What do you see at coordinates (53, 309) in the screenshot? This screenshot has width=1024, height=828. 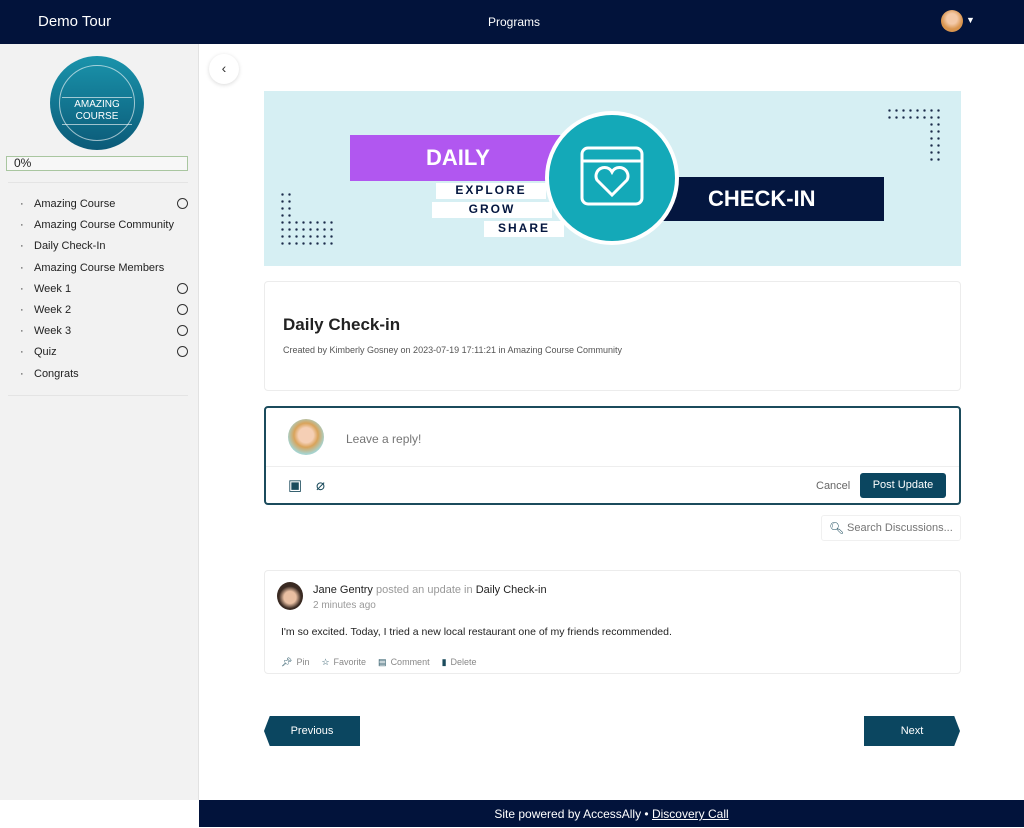 I see `sidebar-item-label: Week 2` at bounding box center [53, 309].